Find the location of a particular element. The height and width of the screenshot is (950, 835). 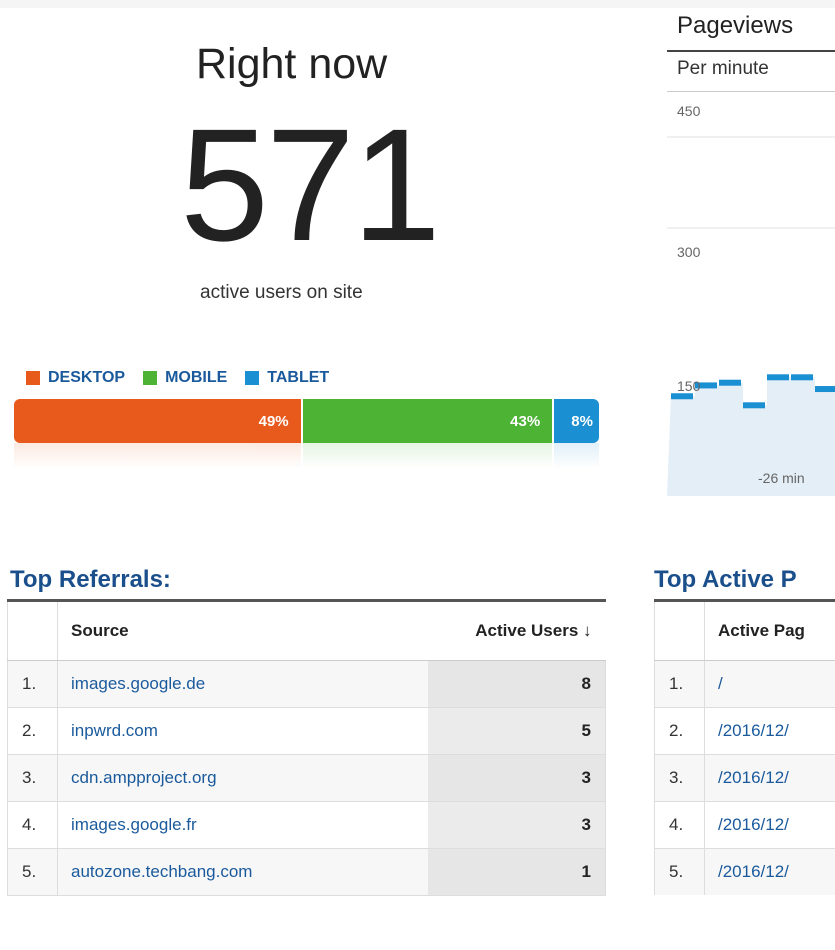

table-row: 3. cdn.ampproject.org 3 is located at coordinates (306, 777).